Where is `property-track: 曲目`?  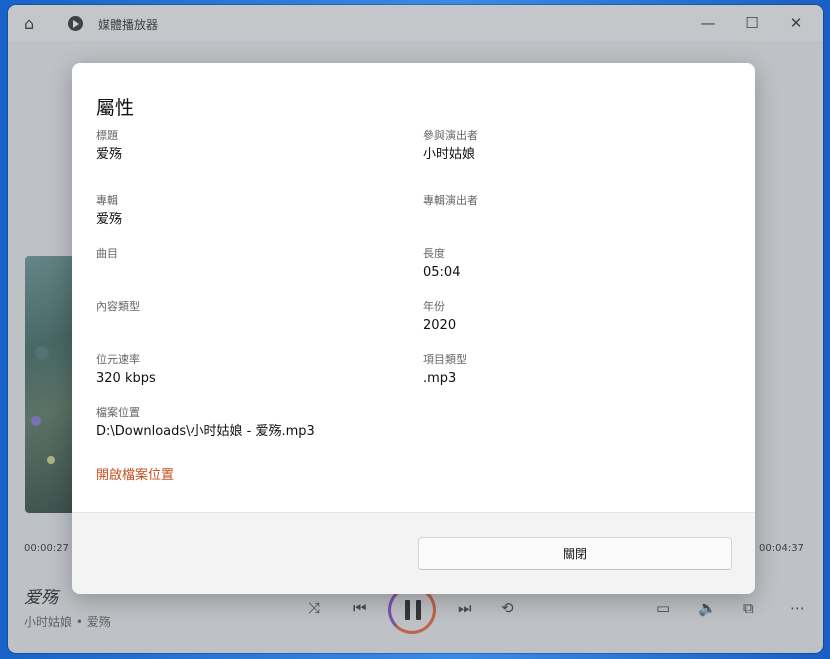
property-track: 曲目 is located at coordinates (107, 255).